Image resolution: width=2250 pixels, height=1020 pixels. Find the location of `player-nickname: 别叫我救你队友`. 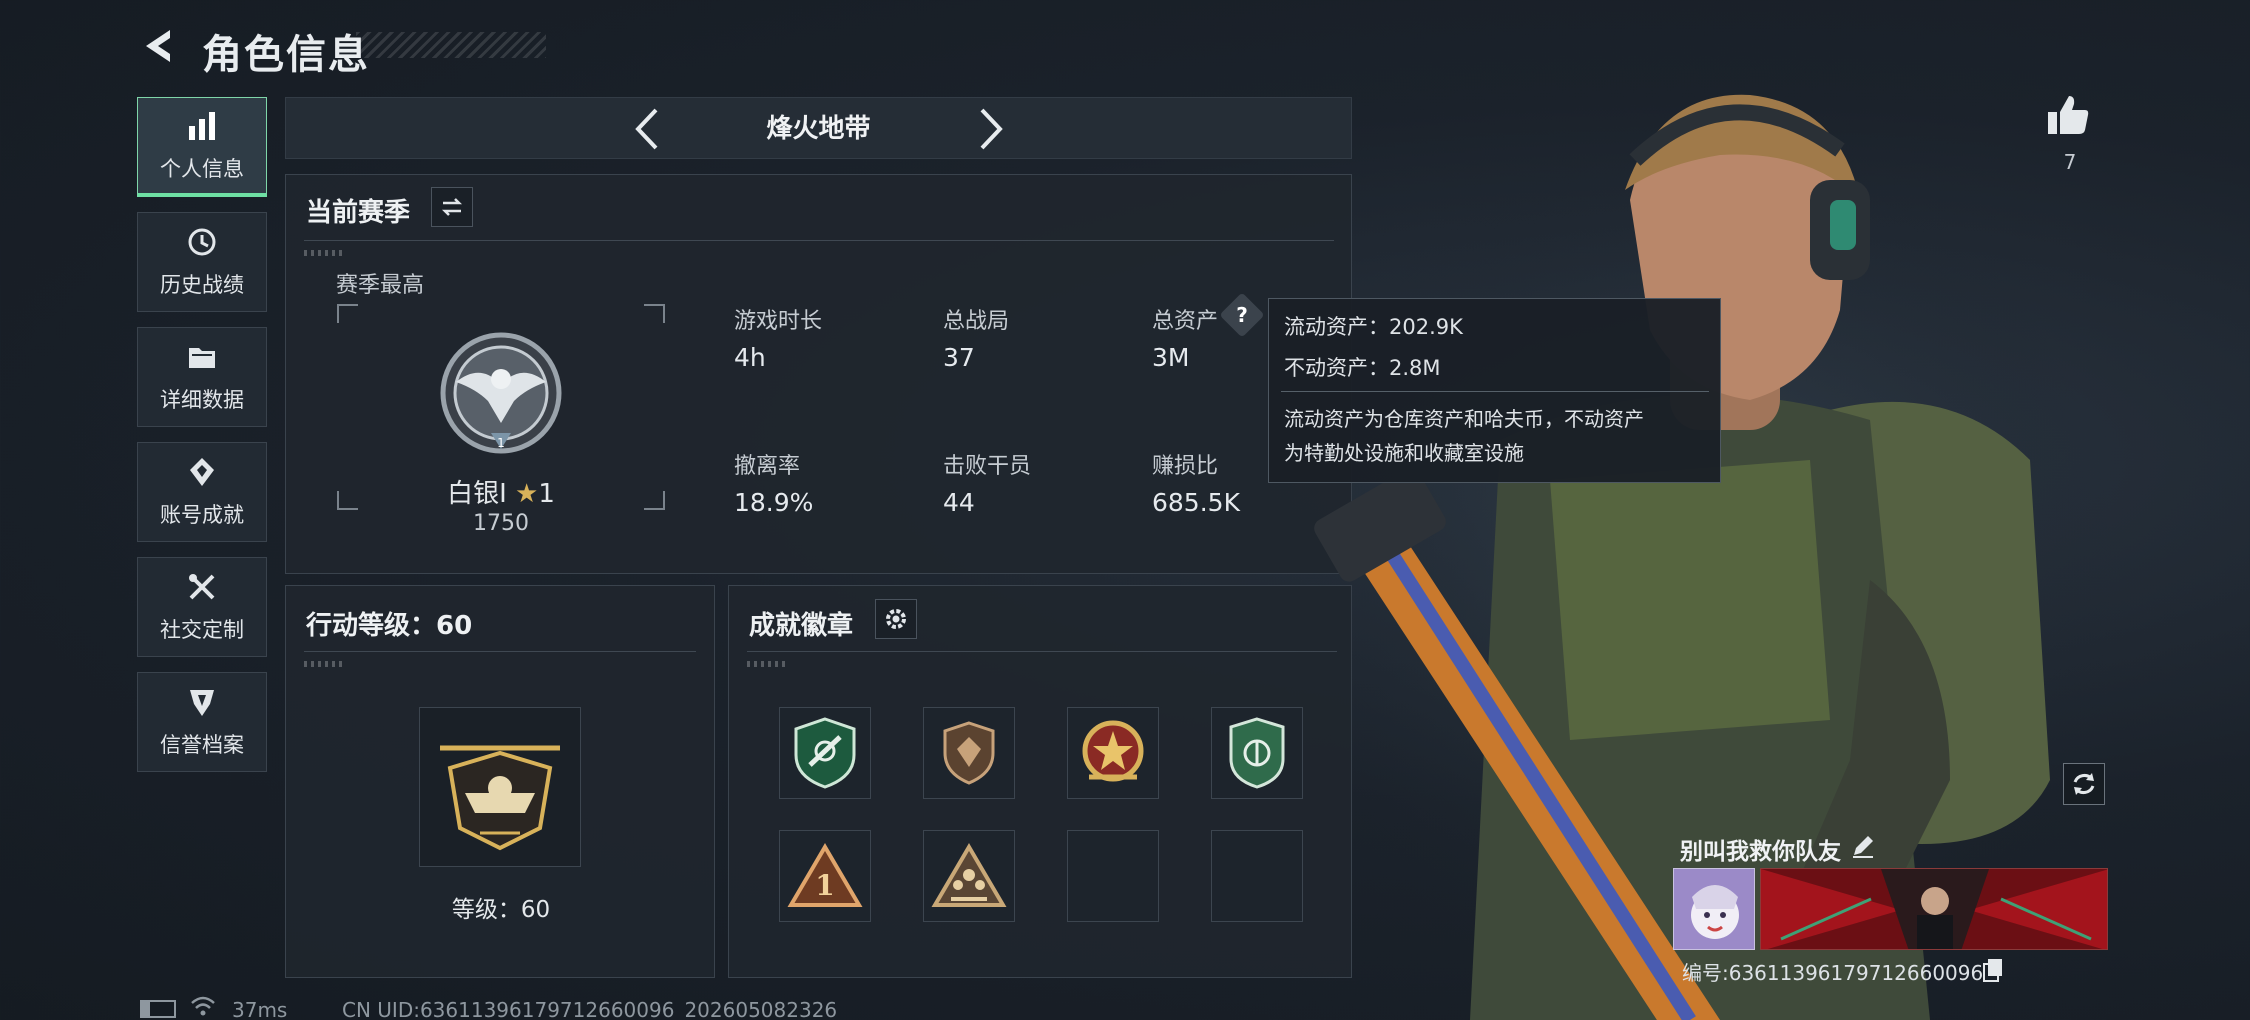

player-nickname: 别叫我救你队友 is located at coordinates (1760, 852).